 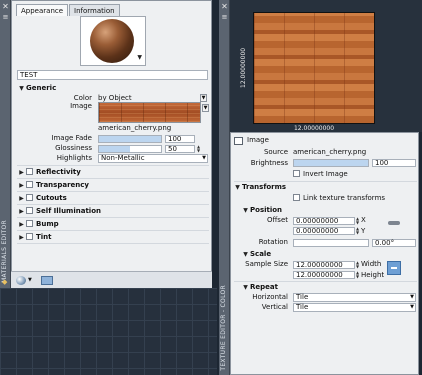 I want to click on reflectivity-checkbox, so click(x=29, y=171).